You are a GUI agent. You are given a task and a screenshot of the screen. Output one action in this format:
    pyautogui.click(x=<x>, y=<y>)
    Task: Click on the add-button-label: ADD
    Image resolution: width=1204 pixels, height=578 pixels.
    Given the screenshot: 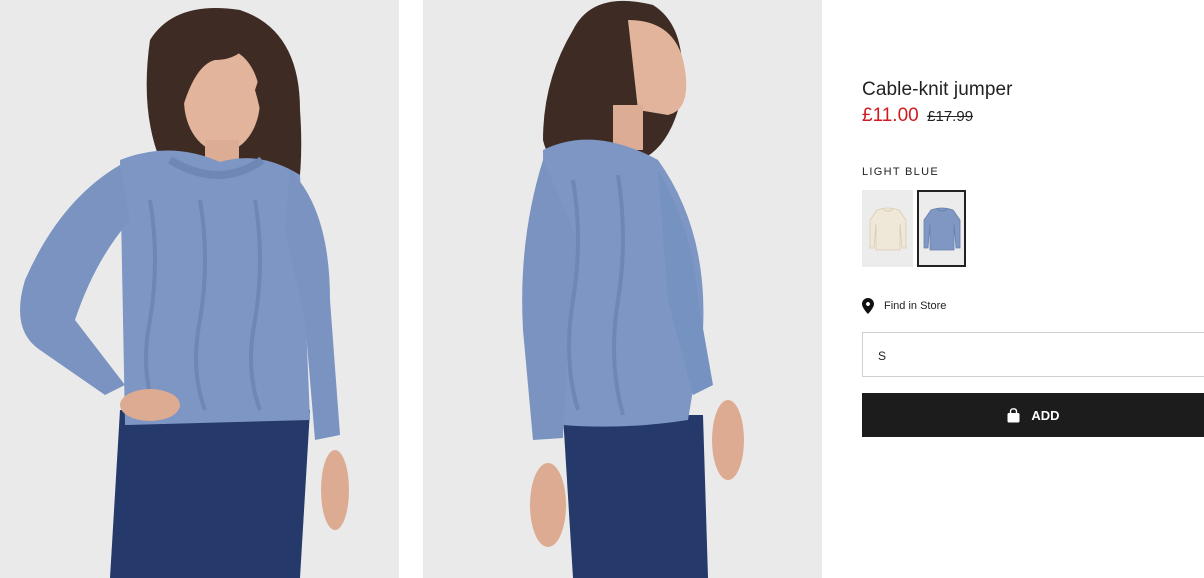 What is the action you would take?
    pyautogui.click(x=1045, y=415)
    